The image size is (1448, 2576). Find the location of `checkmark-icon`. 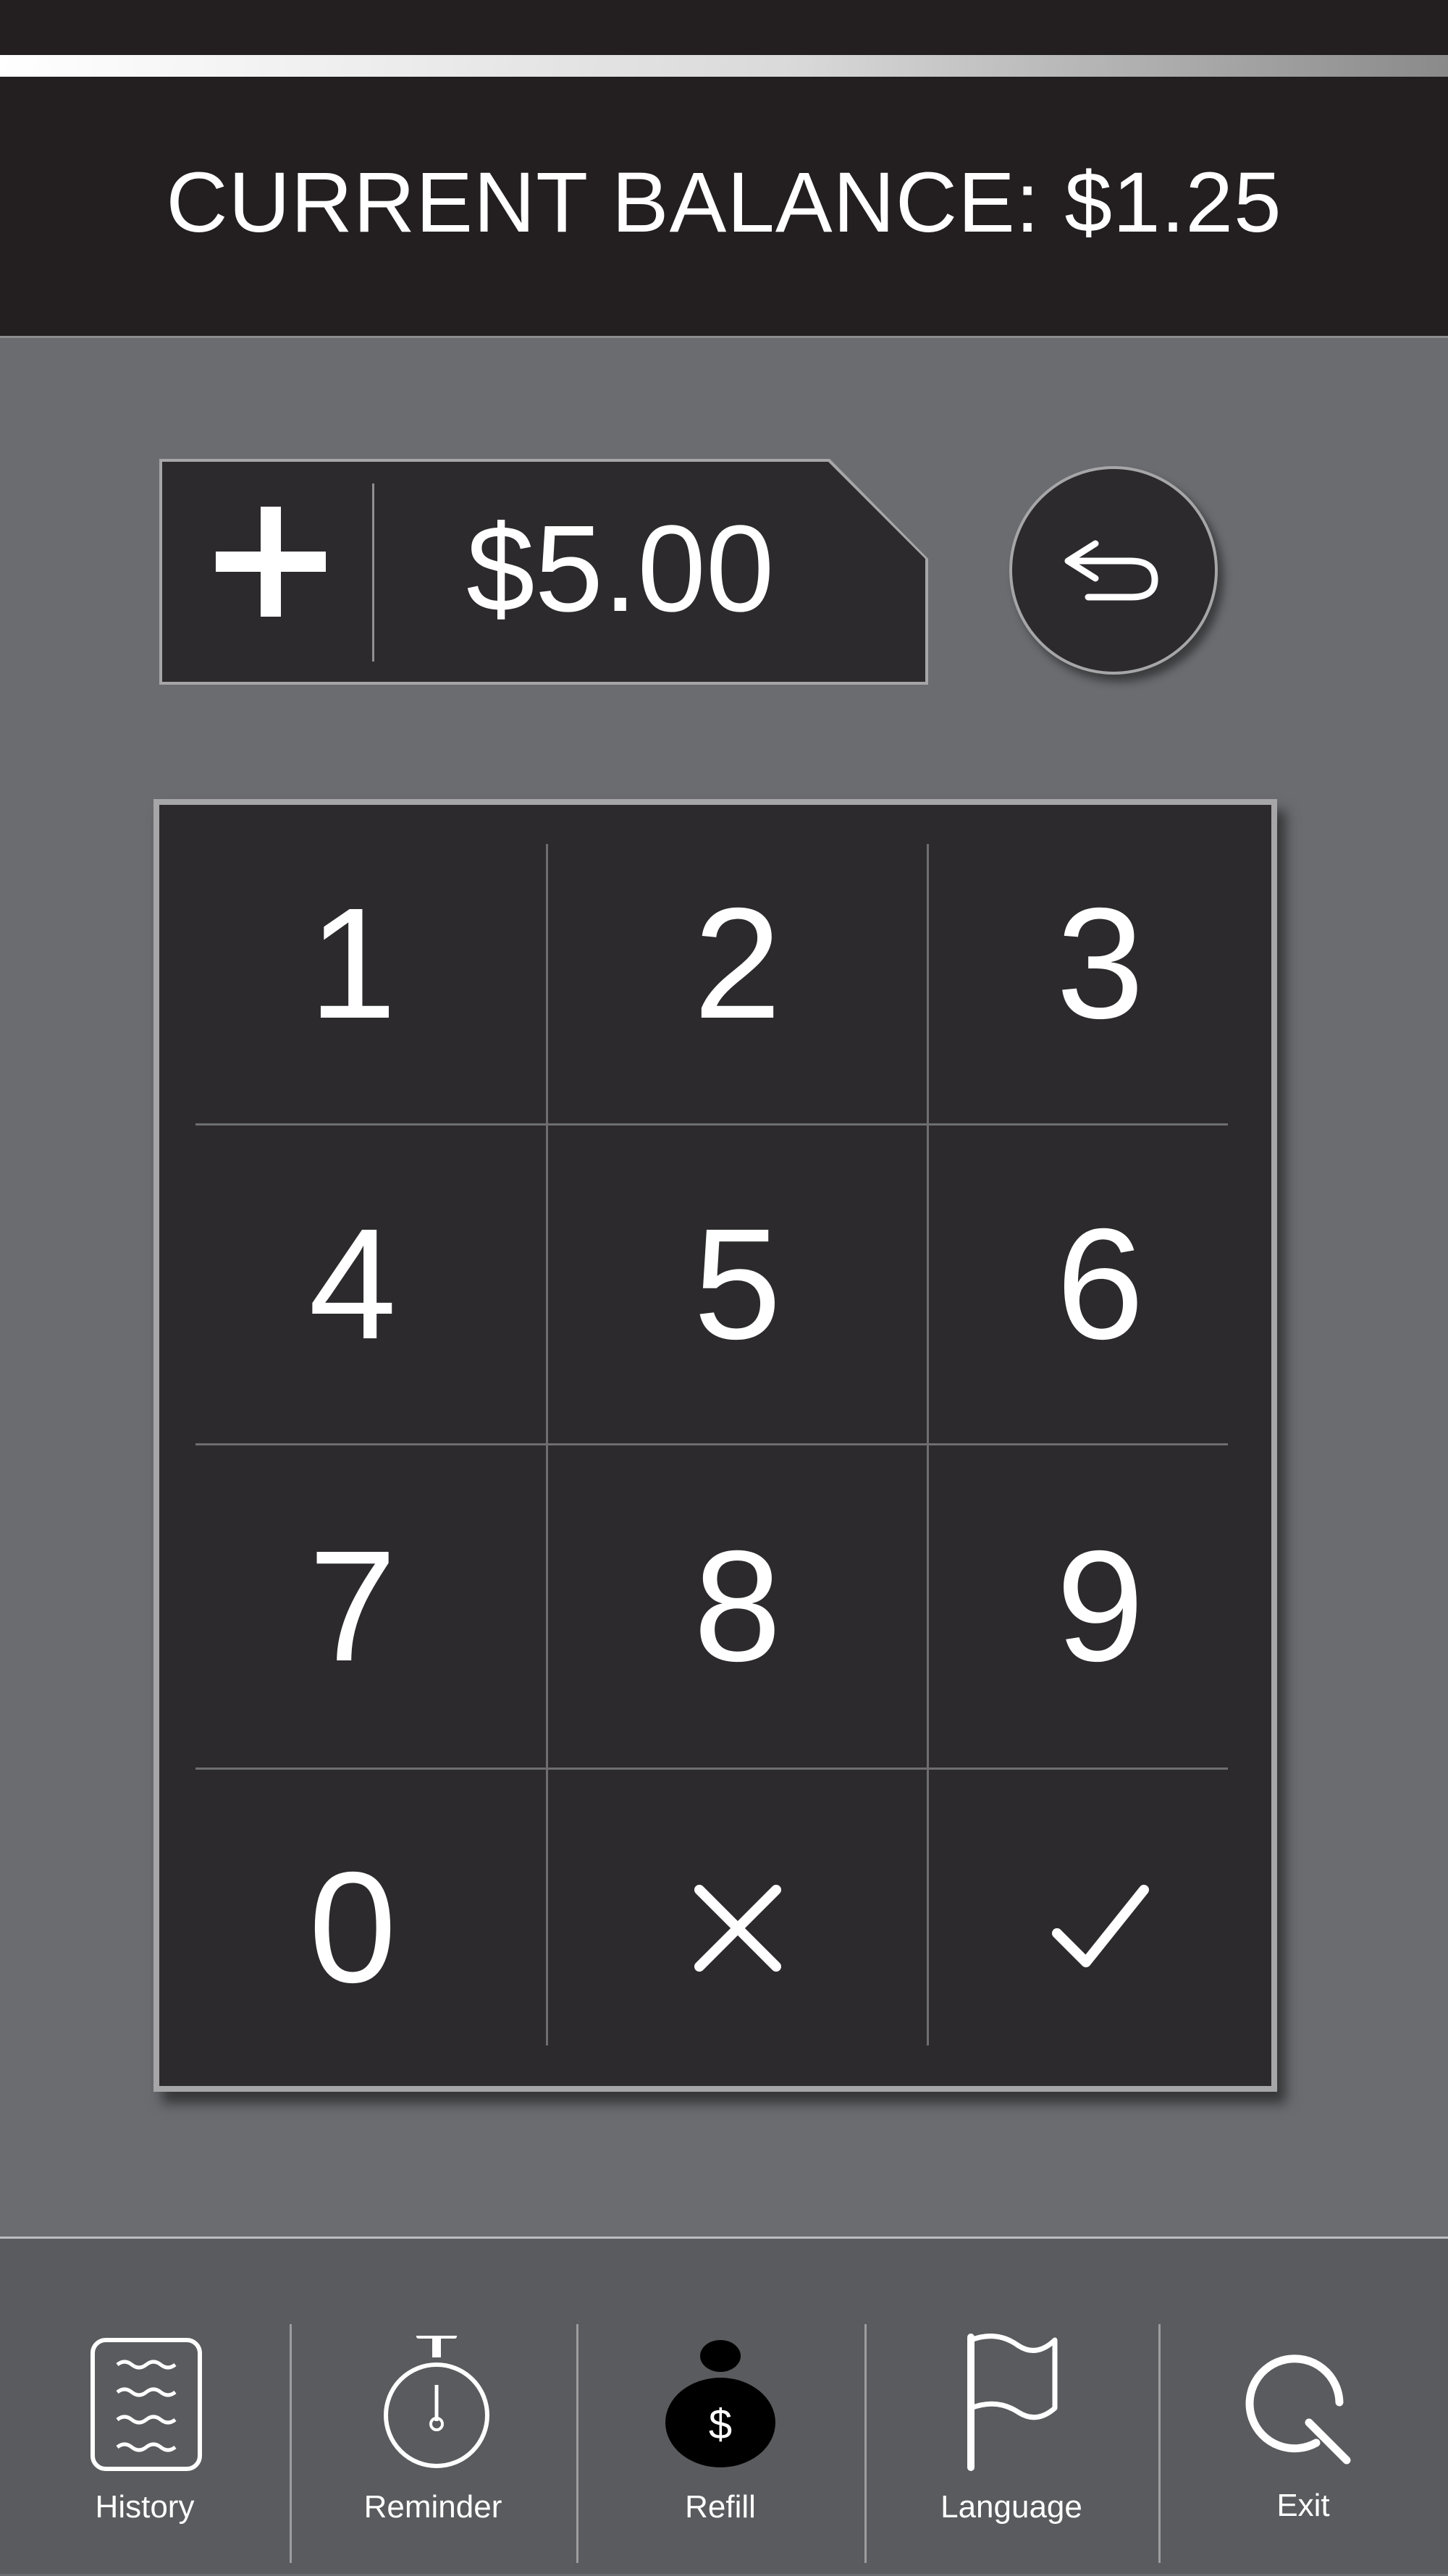

checkmark-icon is located at coordinates (1100, 1925).